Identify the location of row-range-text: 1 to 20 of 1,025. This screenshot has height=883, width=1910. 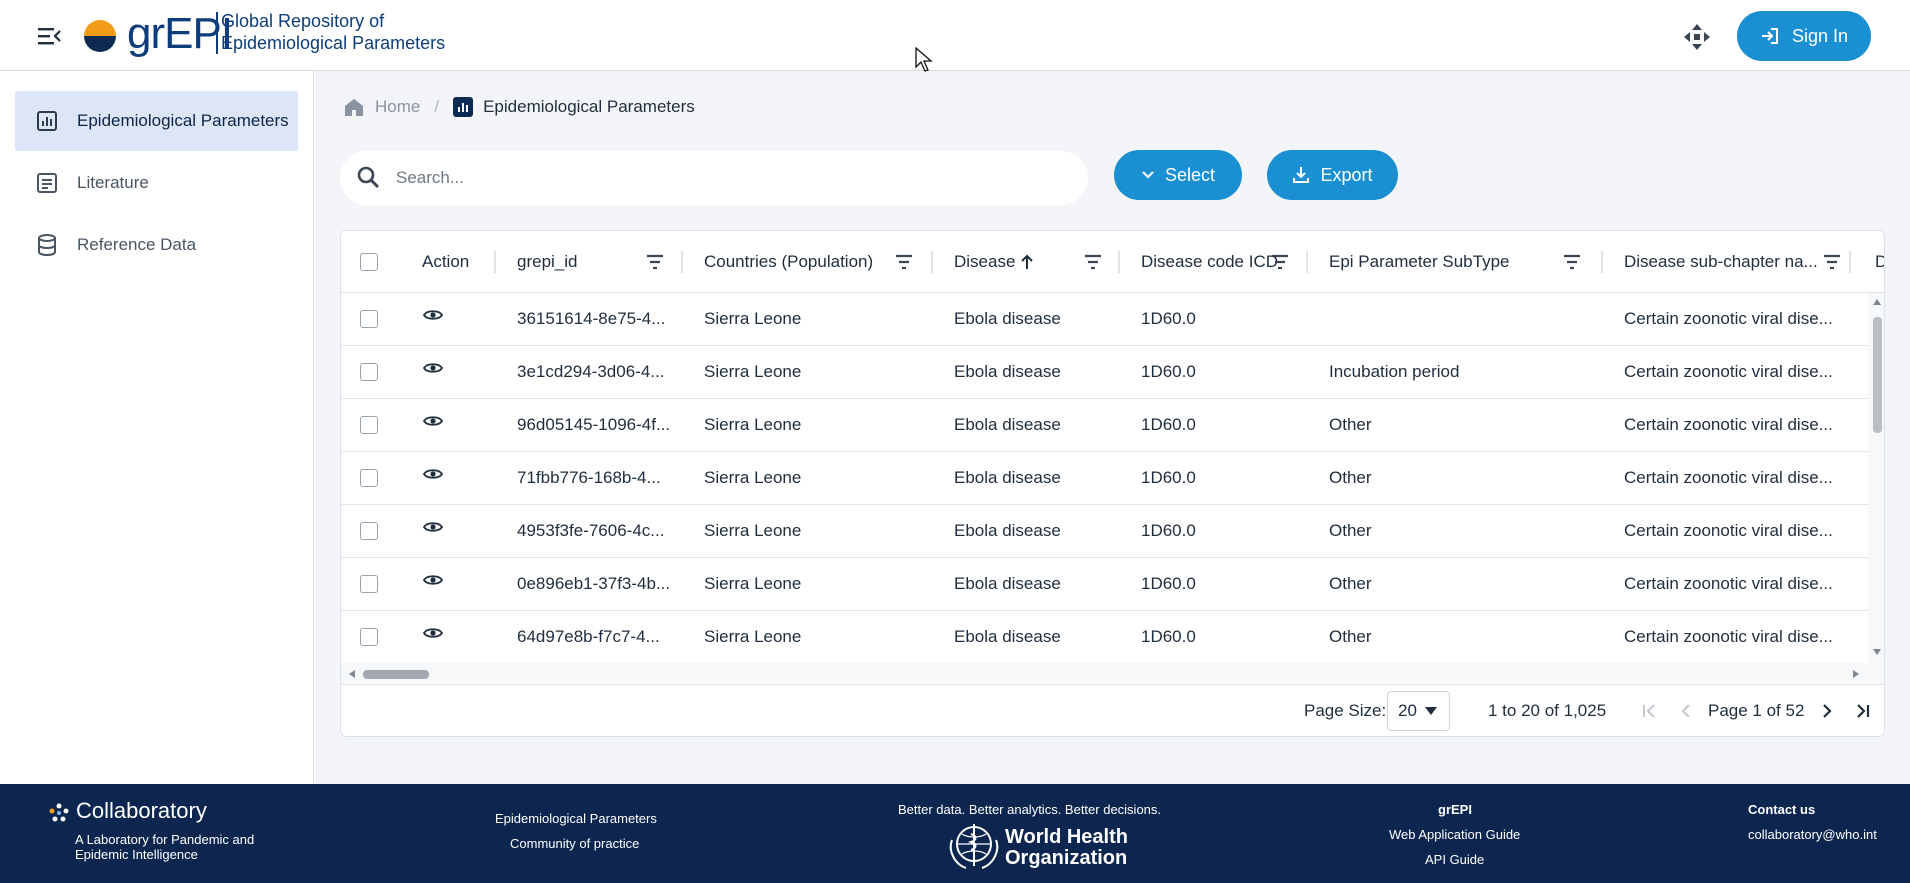
(1547, 710).